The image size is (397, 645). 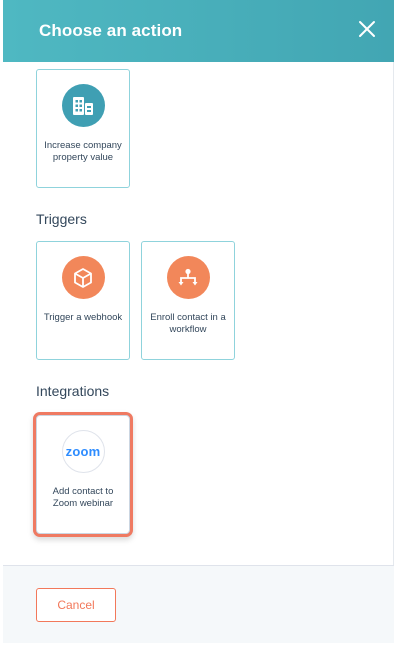 I want to click on section-title-integrations: Integrations, so click(x=73, y=391).